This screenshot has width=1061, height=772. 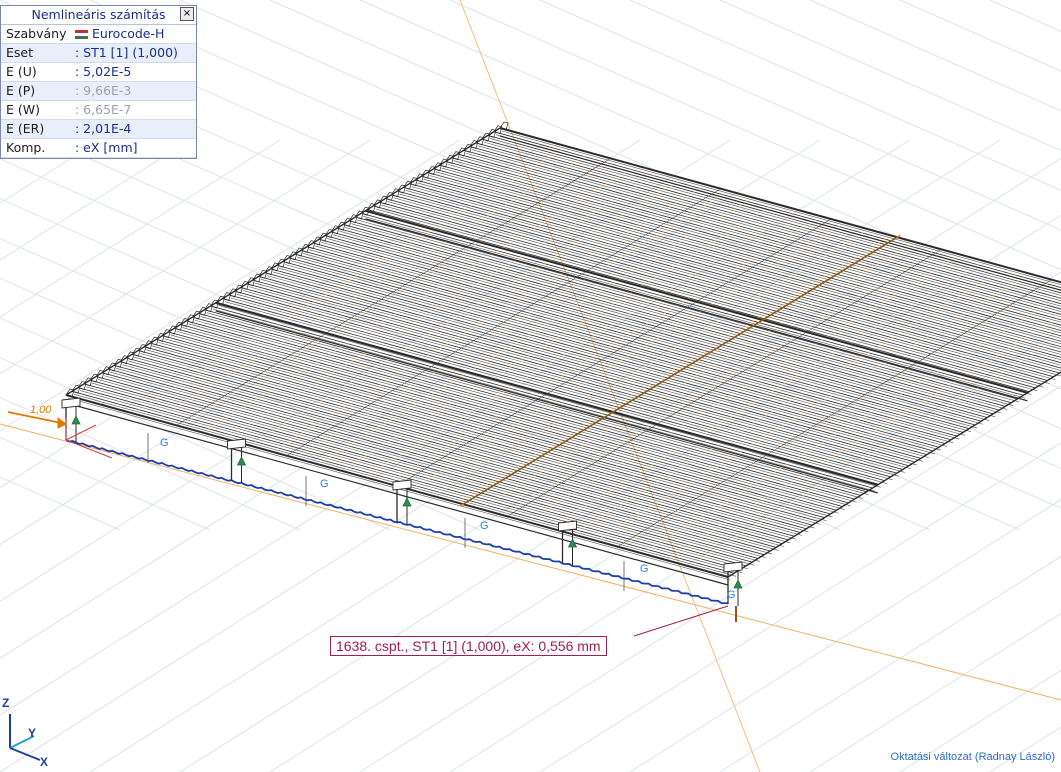 What do you see at coordinates (792, 246) in the screenshot?
I see `rib-detail` at bounding box center [792, 246].